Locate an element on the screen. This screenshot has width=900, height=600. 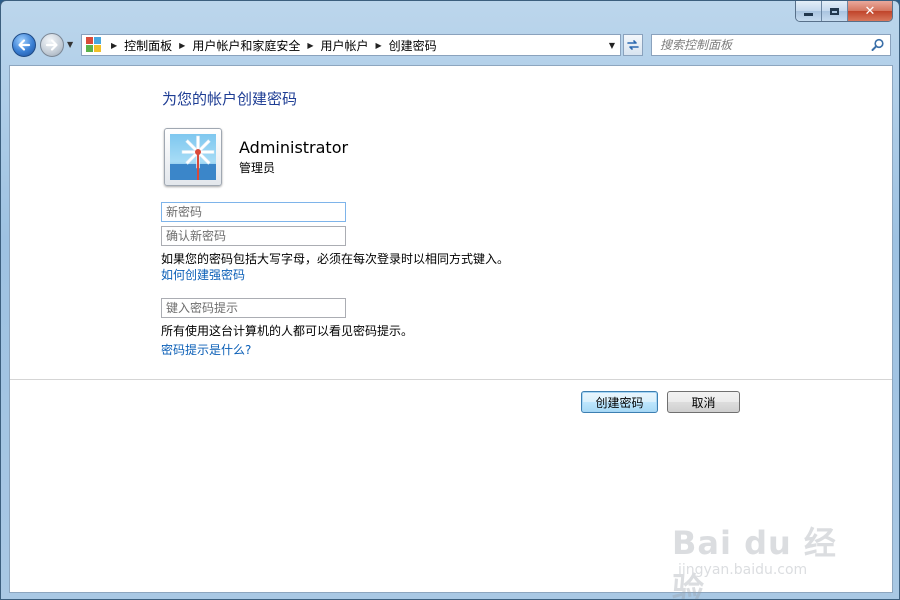
page-title: 为您的帐户创建密码 is located at coordinates (230, 99).